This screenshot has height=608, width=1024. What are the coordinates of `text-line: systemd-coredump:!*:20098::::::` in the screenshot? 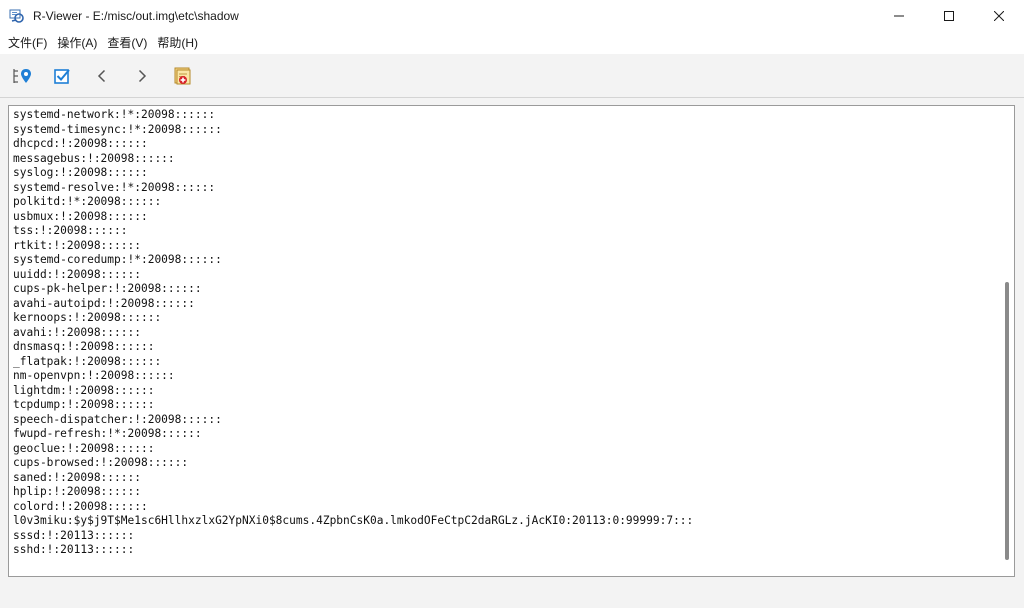 It's located at (117, 259).